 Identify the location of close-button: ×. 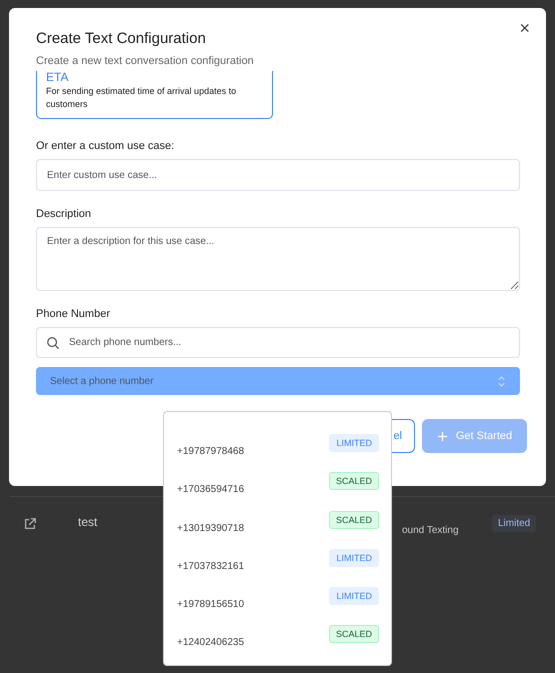
(524, 28).